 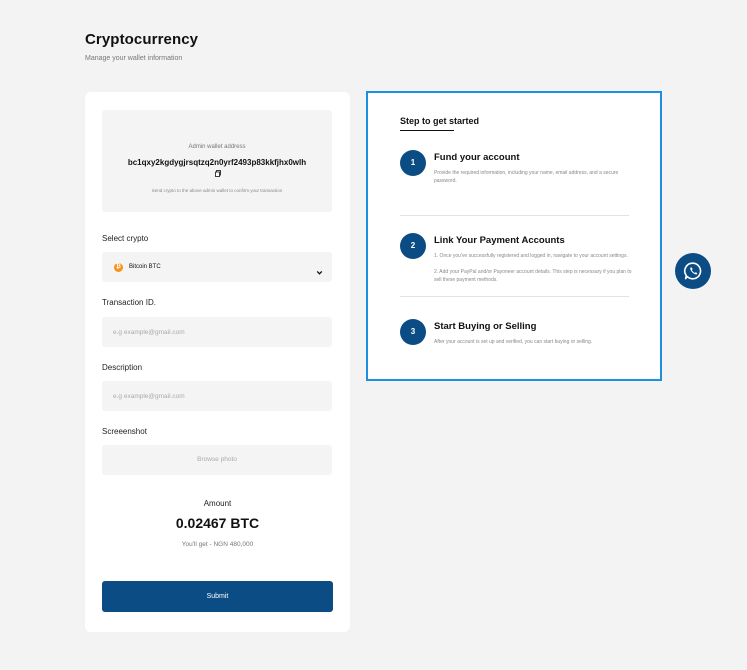 I want to click on transaction-id-input, so click(x=217, y=332).